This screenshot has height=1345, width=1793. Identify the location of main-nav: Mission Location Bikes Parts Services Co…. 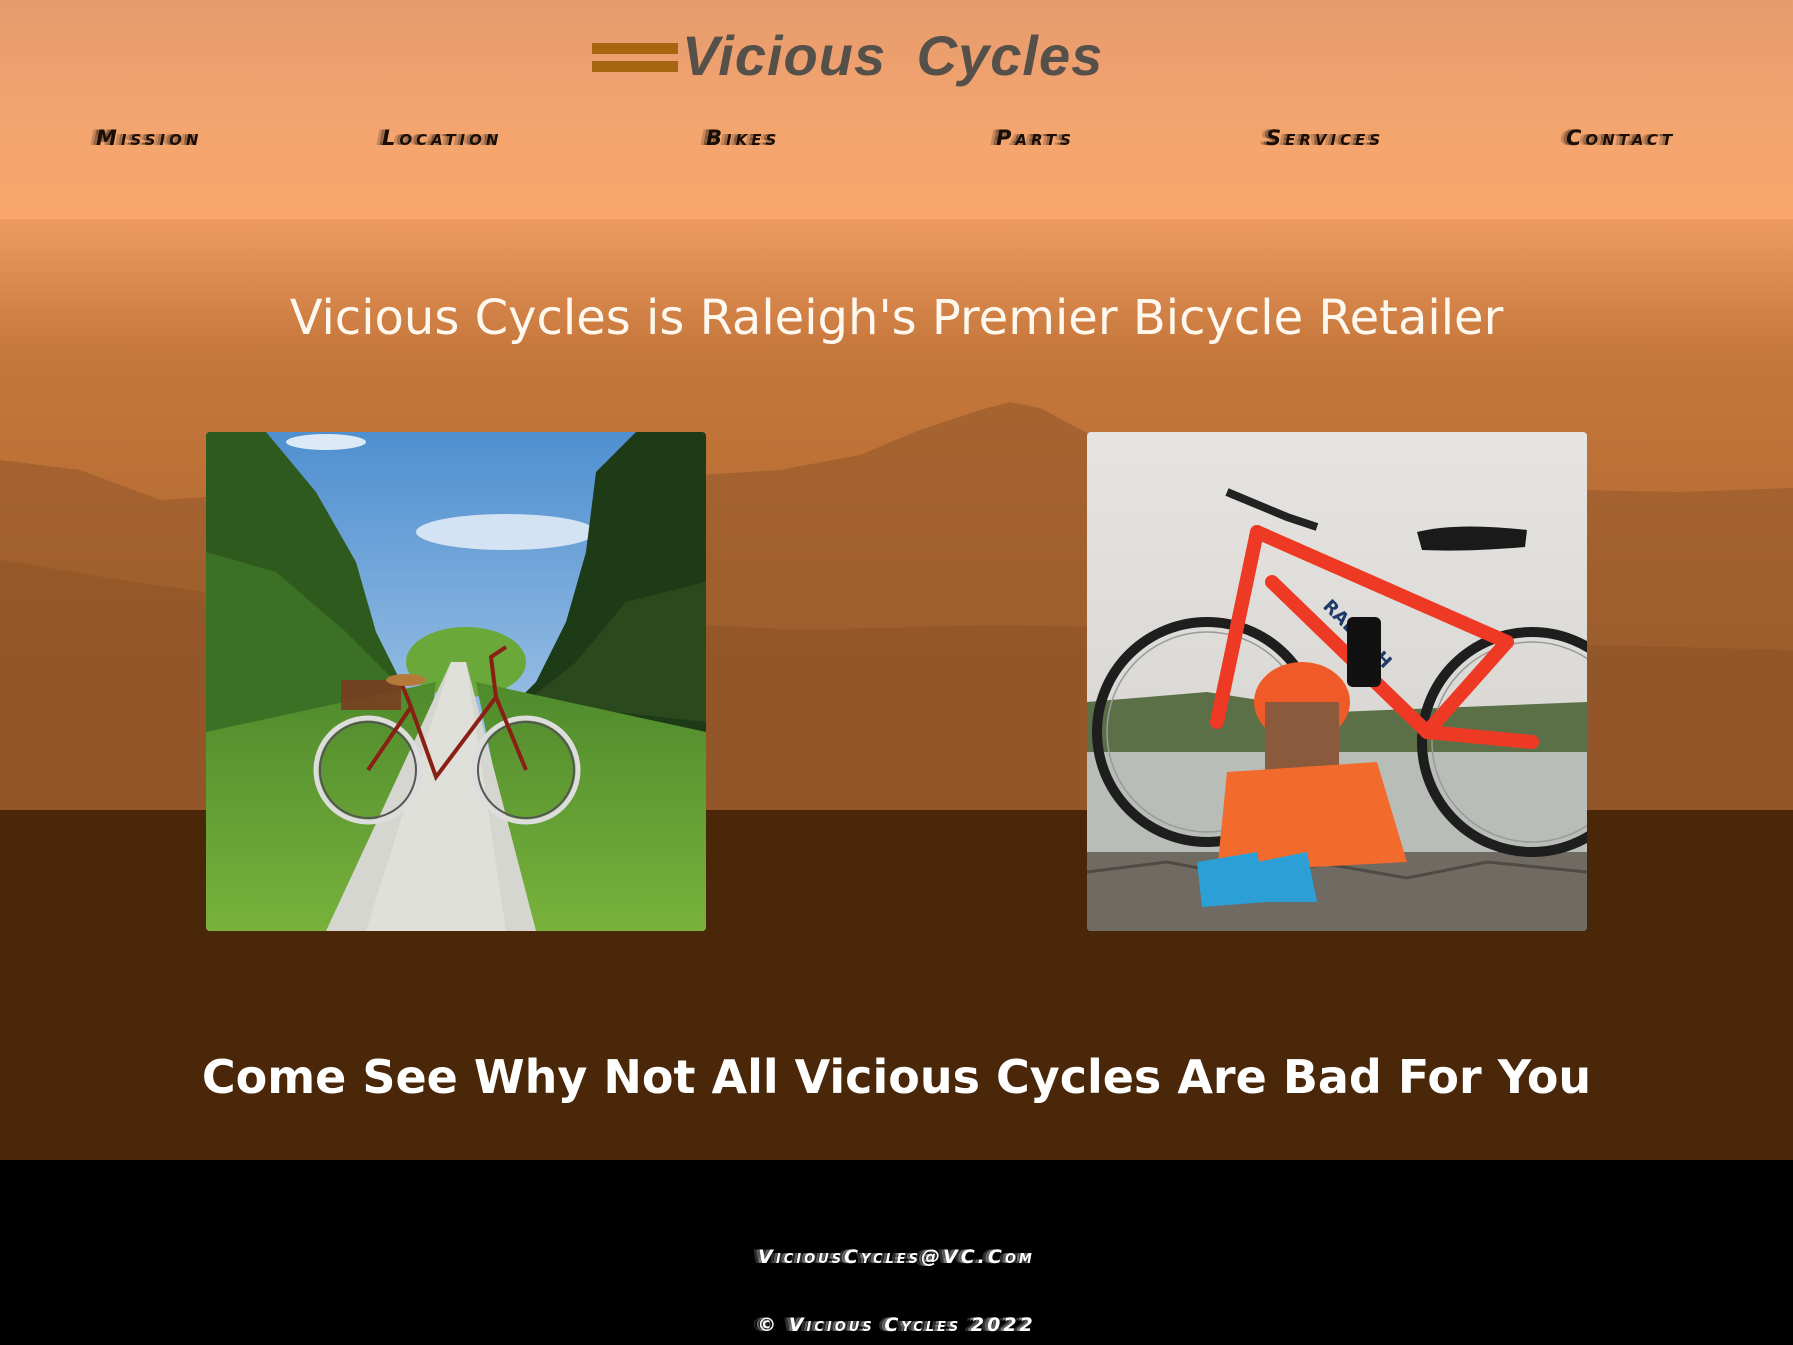
(896, 141).